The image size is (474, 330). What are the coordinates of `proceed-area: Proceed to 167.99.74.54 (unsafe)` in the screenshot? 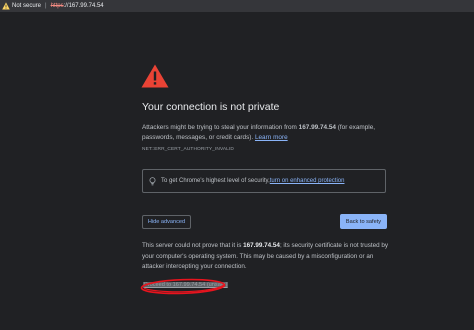 It's located at (184, 286).